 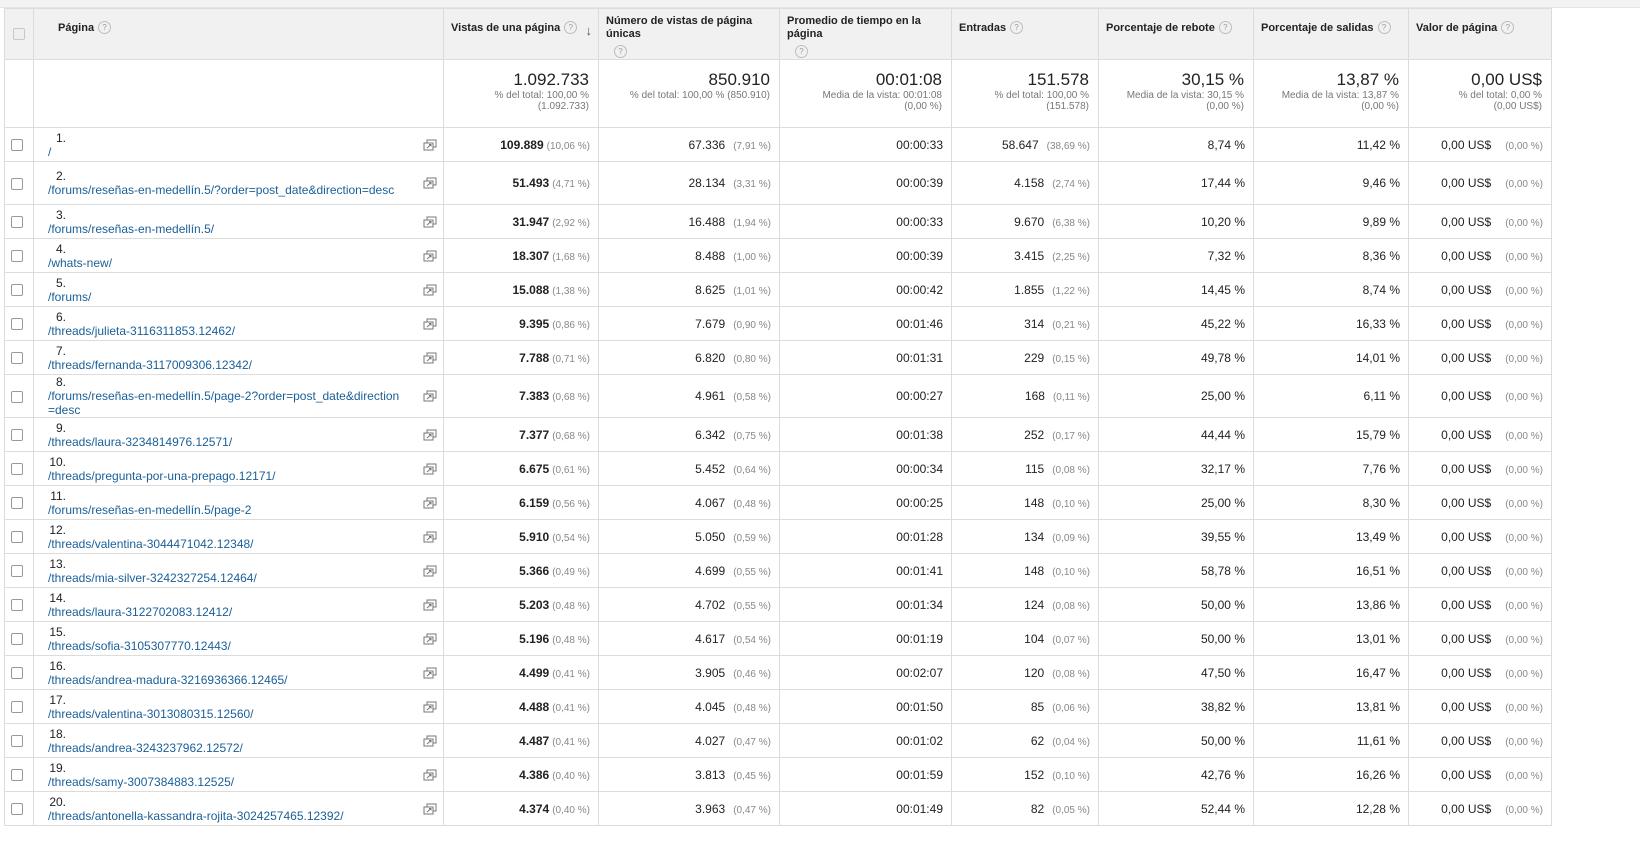 I want to click on page-link: /threads/fernanda-3117009306.12342/, so click(x=224, y=365).